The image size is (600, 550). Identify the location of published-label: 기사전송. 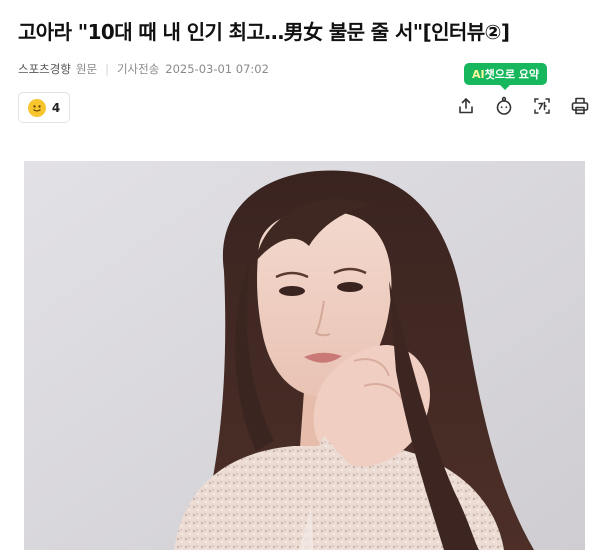
(138, 69).